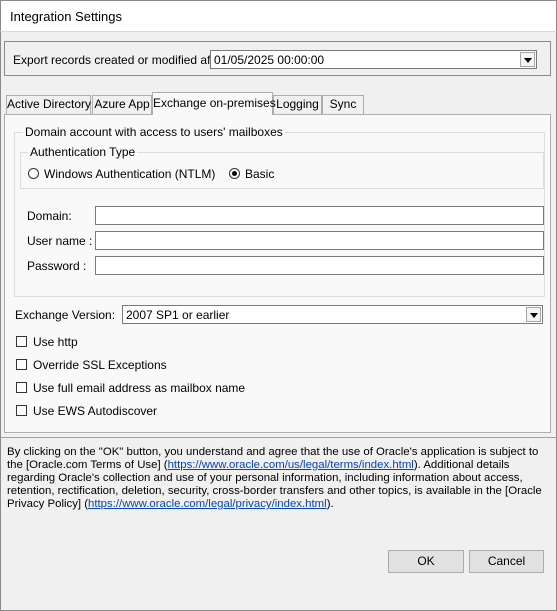 The height and width of the screenshot is (611, 557). I want to click on tab-sync: Sync, so click(343, 104).